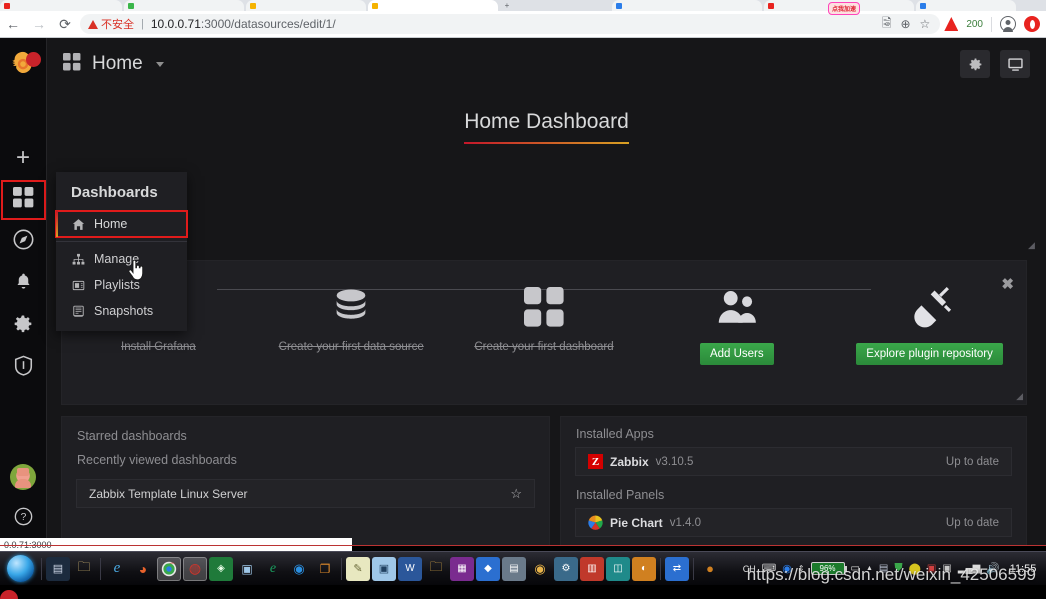  Describe the element at coordinates (268, 24) in the screenshot. I see `url-path: :3000/datasources/edit/1/` at that location.